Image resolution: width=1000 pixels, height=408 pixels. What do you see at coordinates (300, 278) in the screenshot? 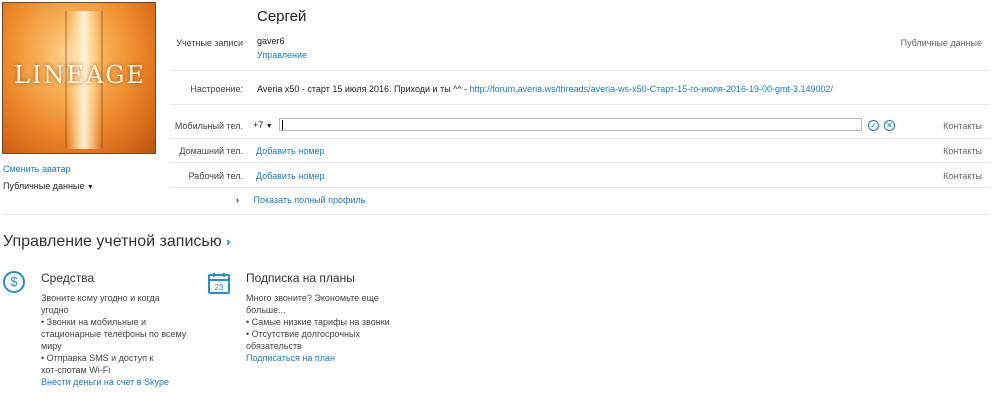
I see `subscription-title: Подписка на планы` at bounding box center [300, 278].